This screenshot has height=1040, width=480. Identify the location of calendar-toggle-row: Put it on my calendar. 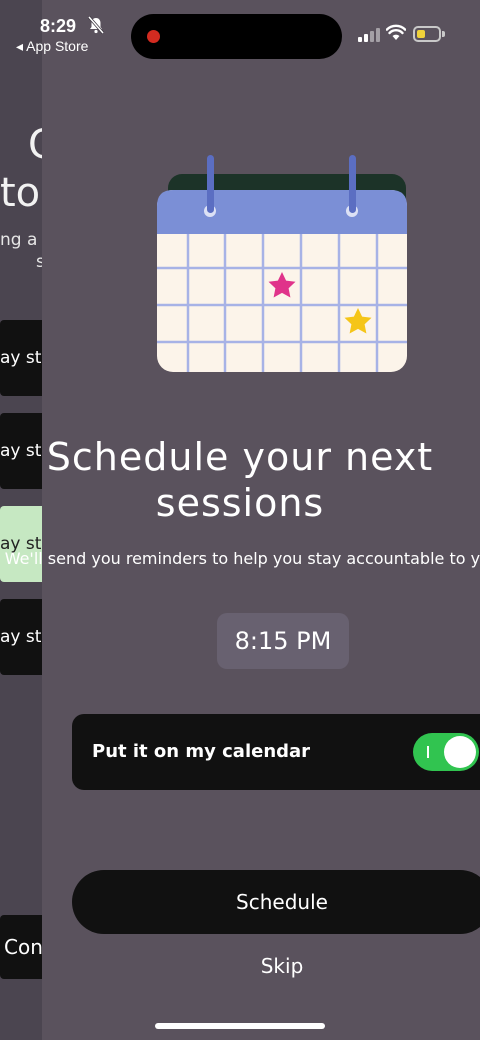
(276, 752).